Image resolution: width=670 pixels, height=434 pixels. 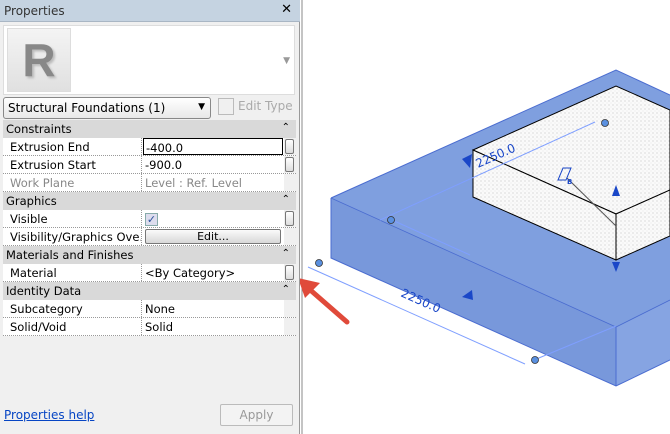 I want to click on property-row: Extrusion End -400.0, so click(x=149, y=147).